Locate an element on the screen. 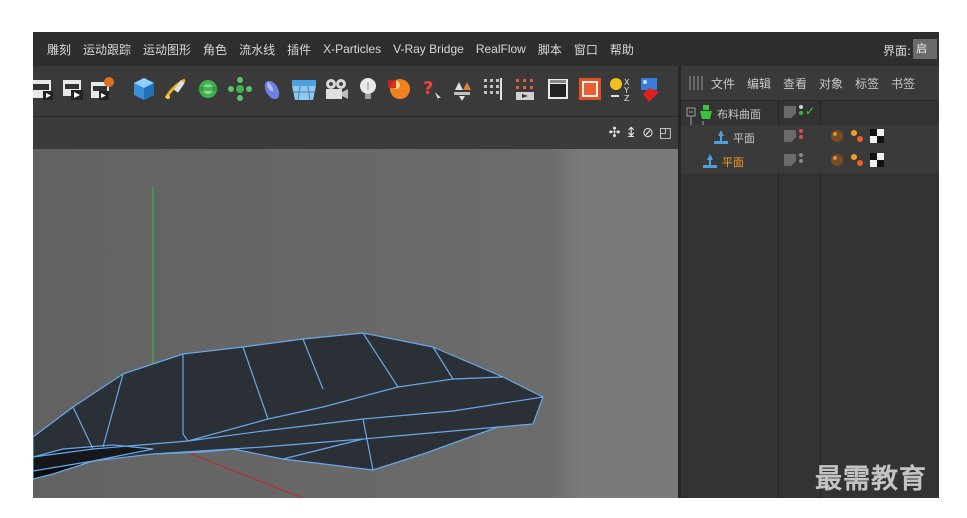 This screenshot has width=967, height=518. main-toolbar: ? XYZ is located at coordinates (355, 91).